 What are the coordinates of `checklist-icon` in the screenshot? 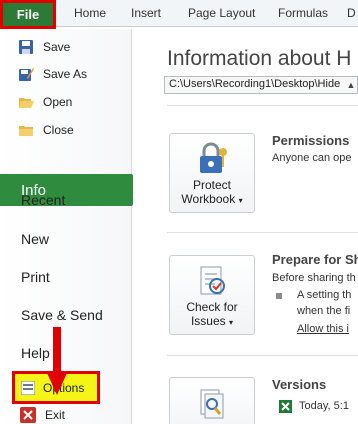 It's located at (212, 281).